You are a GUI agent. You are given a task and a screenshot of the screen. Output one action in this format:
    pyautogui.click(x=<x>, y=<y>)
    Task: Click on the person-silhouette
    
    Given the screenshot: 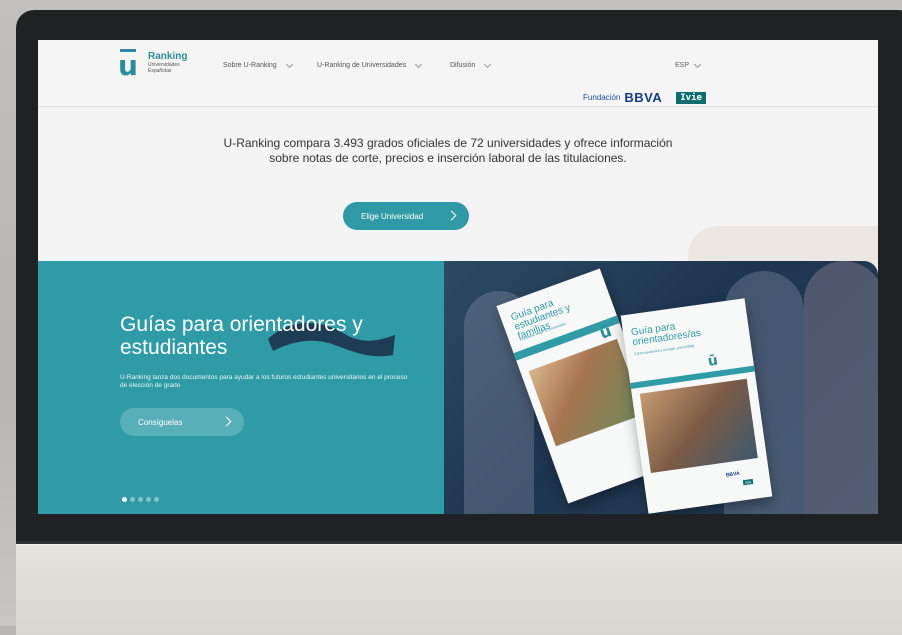 What is the action you would take?
    pyautogui.click(x=841, y=387)
    